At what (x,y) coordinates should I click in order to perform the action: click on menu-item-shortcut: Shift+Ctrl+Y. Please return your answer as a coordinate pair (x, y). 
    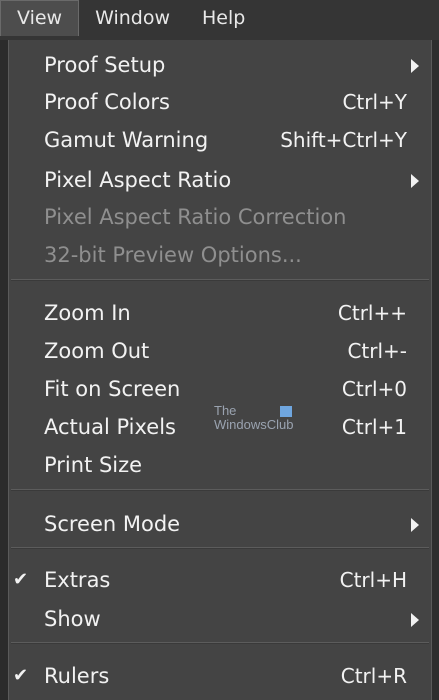
    Looking at the image, I should click on (343, 140).